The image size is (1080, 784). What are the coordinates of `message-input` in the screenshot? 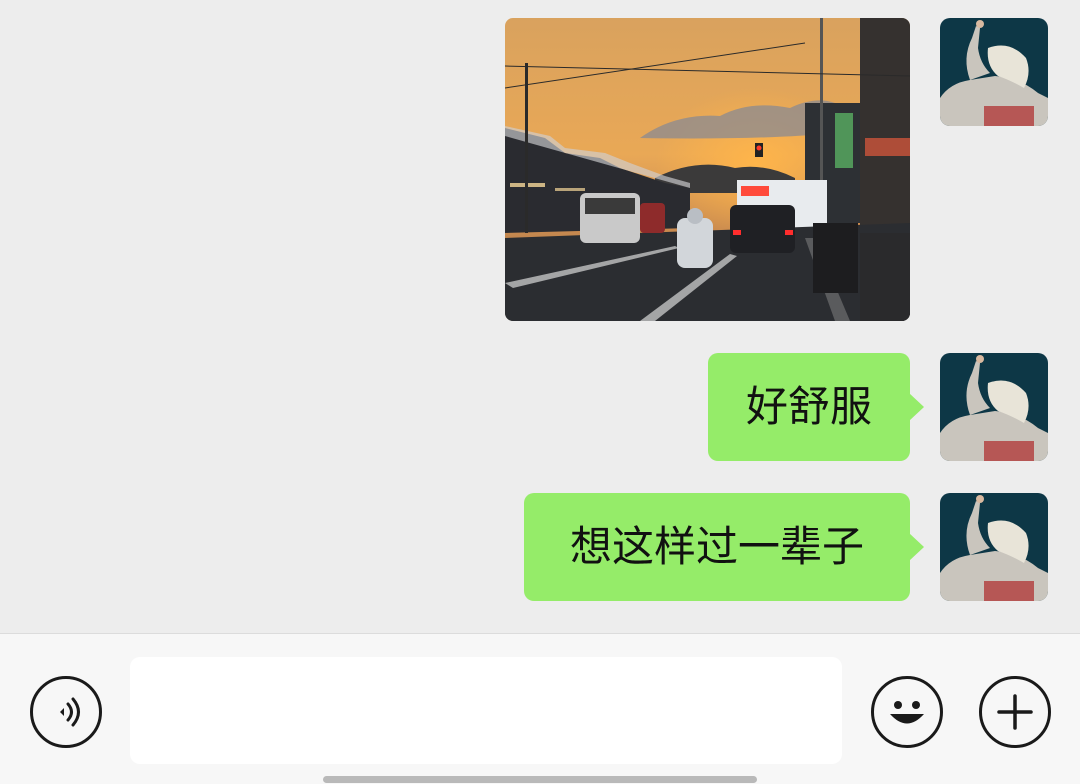 It's located at (486, 710).